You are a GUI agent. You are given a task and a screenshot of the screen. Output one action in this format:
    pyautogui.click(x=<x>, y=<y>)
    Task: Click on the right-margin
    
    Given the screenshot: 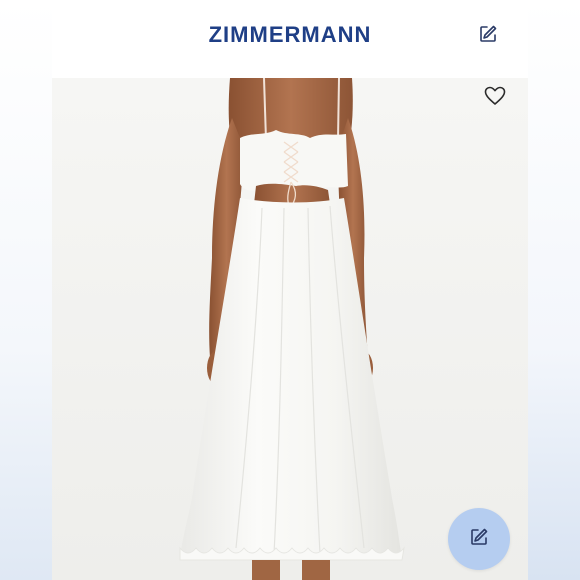 What is the action you would take?
    pyautogui.click(x=554, y=290)
    